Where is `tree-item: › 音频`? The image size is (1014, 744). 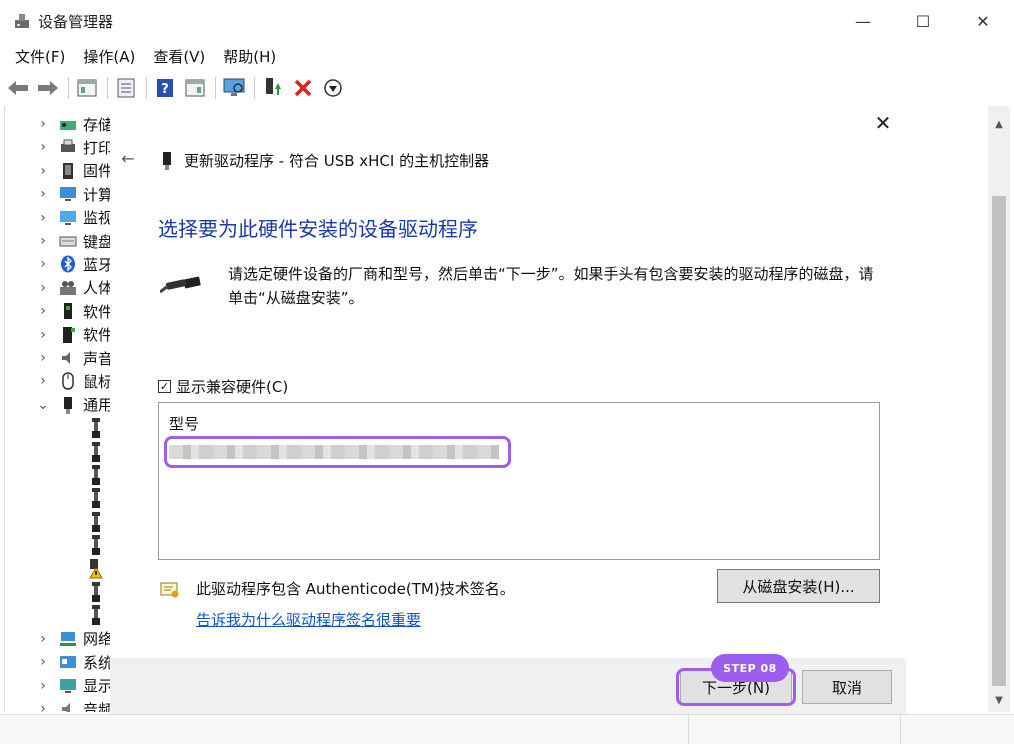
tree-item: › 音频 is located at coordinates (57, 705).